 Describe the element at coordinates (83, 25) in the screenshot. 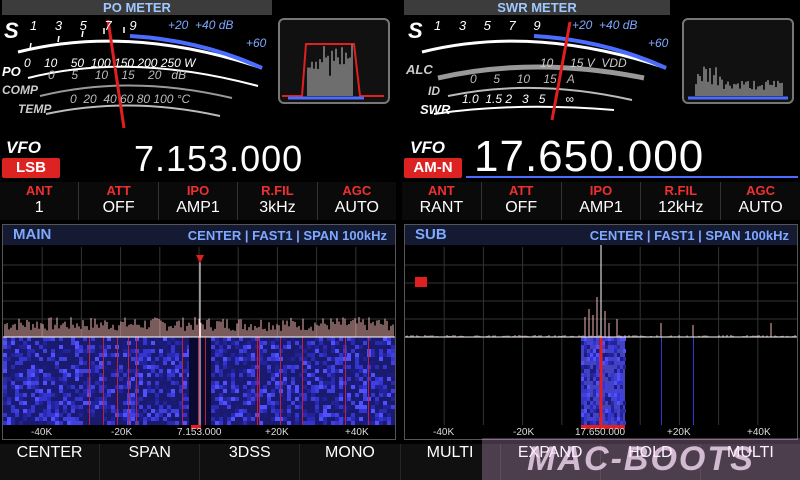

I see `s-scale-text: 1 3 5 7 9` at that location.